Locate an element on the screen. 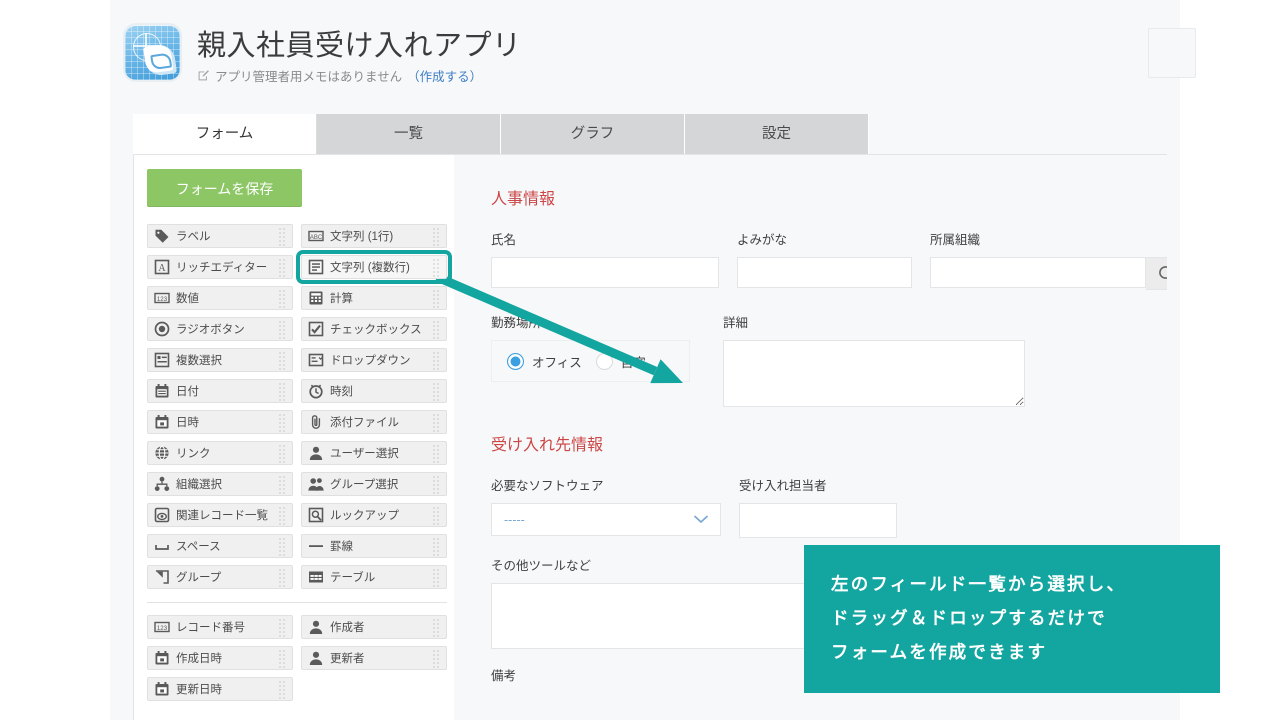  tab-list: 一覧 is located at coordinates (409, 134).